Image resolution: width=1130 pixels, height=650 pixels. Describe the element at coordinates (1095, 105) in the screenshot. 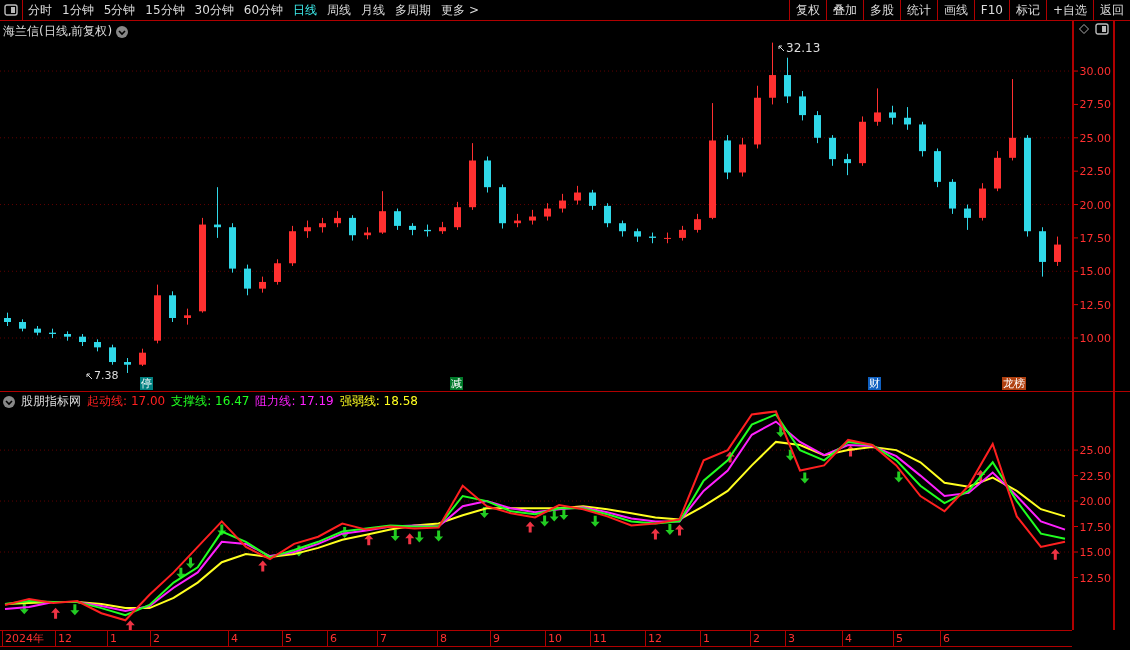

I see `axis-tick-label: 27.50` at that location.